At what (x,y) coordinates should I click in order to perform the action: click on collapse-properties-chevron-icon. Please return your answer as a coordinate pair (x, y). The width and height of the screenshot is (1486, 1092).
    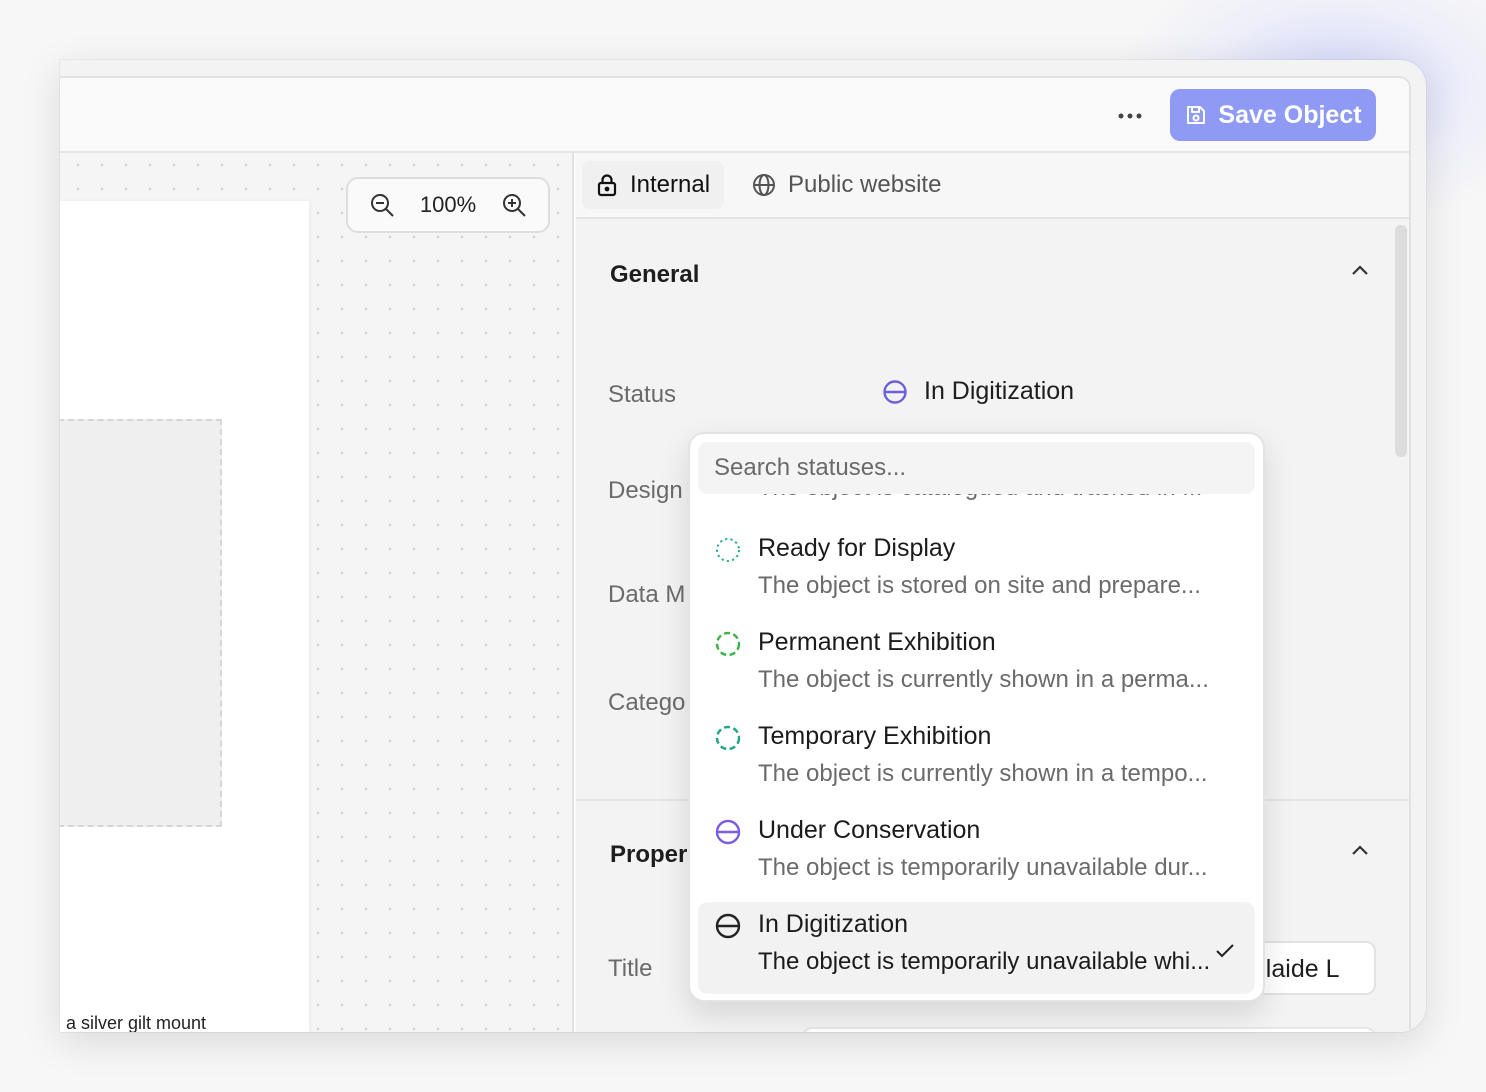
    Looking at the image, I should click on (1360, 851).